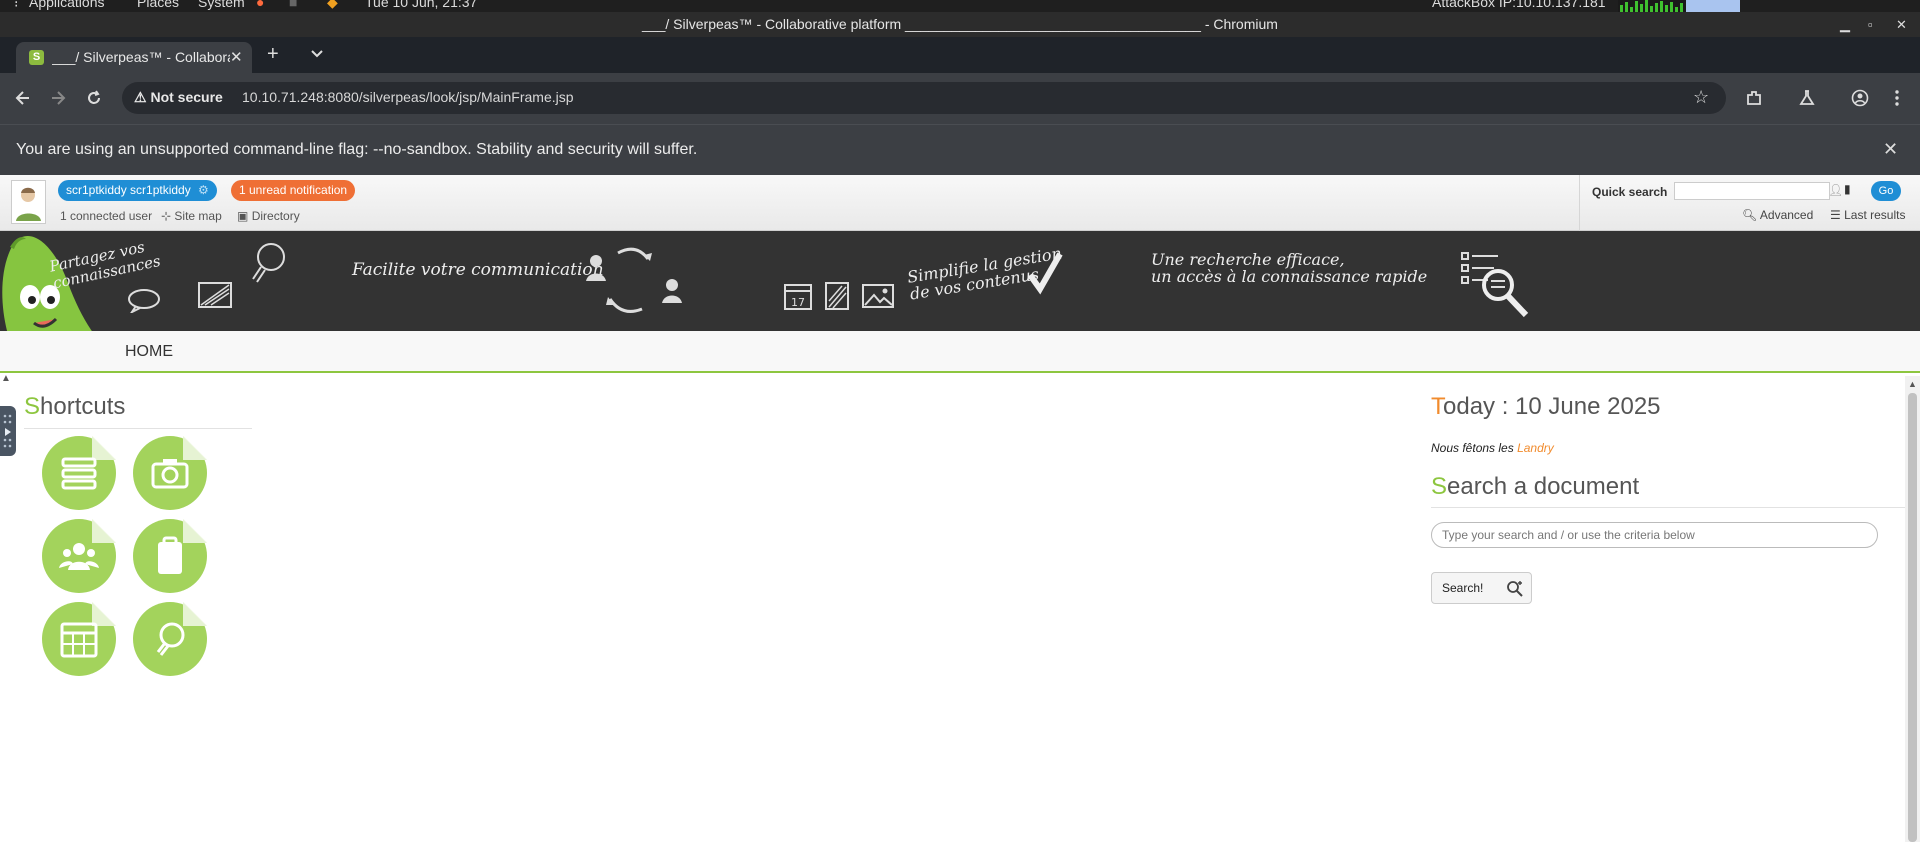 The height and width of the screenshot is (842, 1920). I want to click on scroll-up-icon: ▲, so click(1912, 384).